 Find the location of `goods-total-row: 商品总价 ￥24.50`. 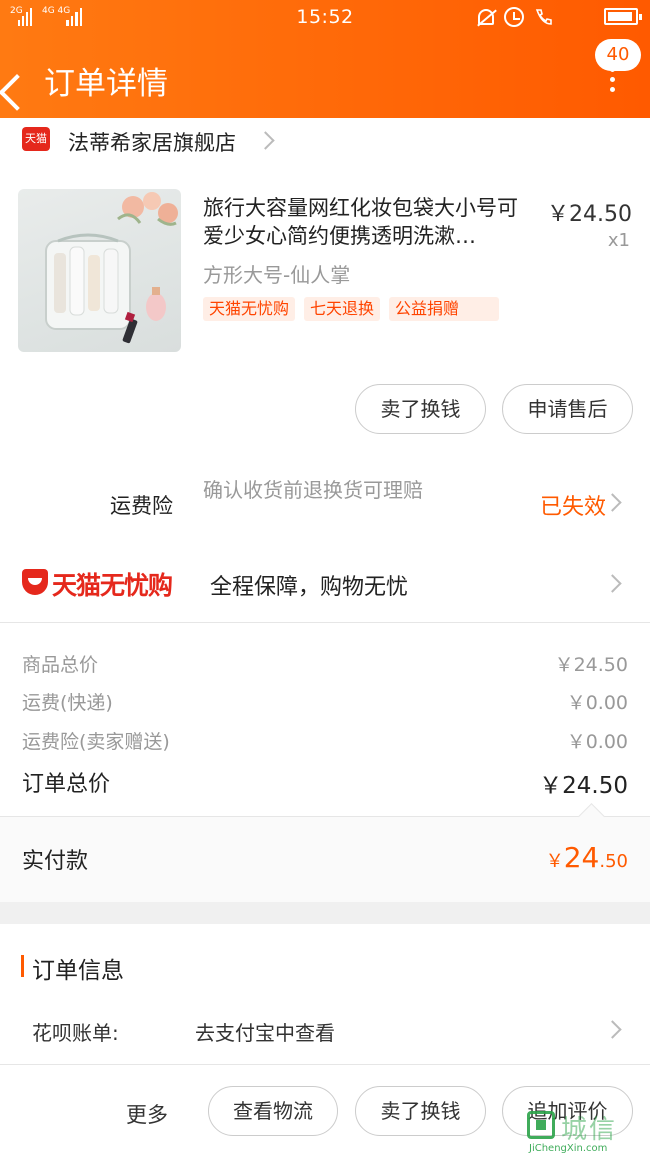

goods-total-row: 商品总价 ￥24.50 is located at coordinates (325, 663).